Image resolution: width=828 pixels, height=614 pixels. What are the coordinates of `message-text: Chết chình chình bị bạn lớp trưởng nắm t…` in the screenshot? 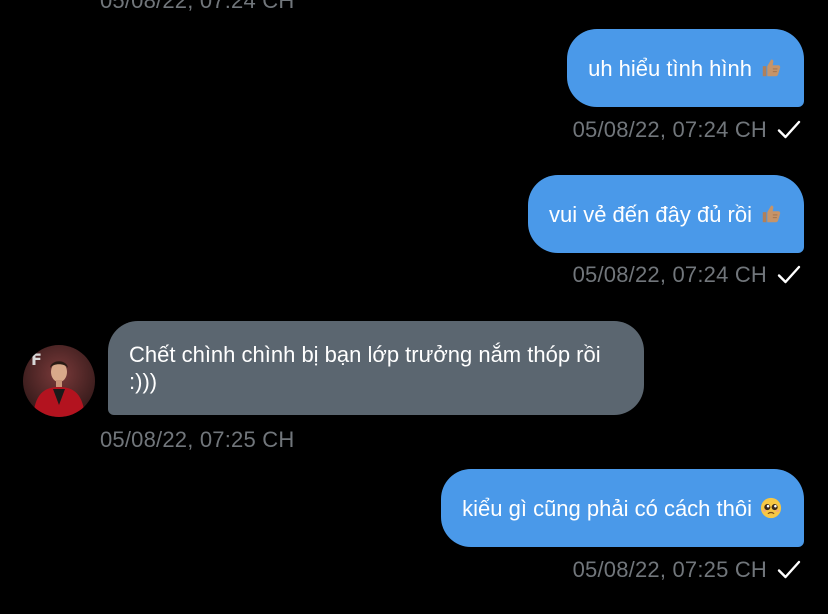 It's located at (365, 368).